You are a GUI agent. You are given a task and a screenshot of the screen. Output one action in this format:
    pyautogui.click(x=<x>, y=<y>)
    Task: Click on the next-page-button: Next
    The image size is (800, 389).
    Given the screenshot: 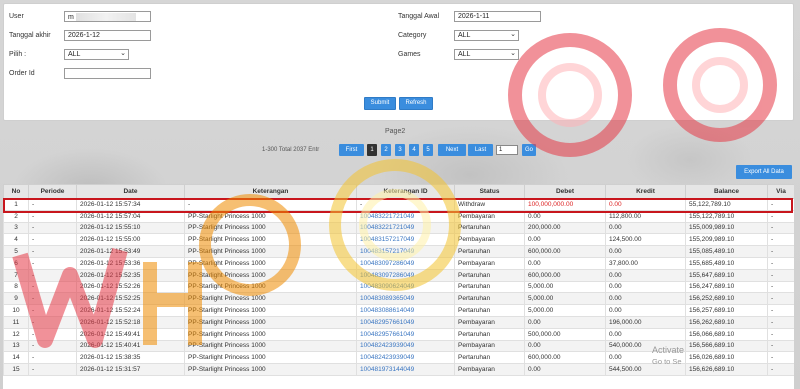 What is the action you would take?
    pyautogui.click(x=452, y=150)
    